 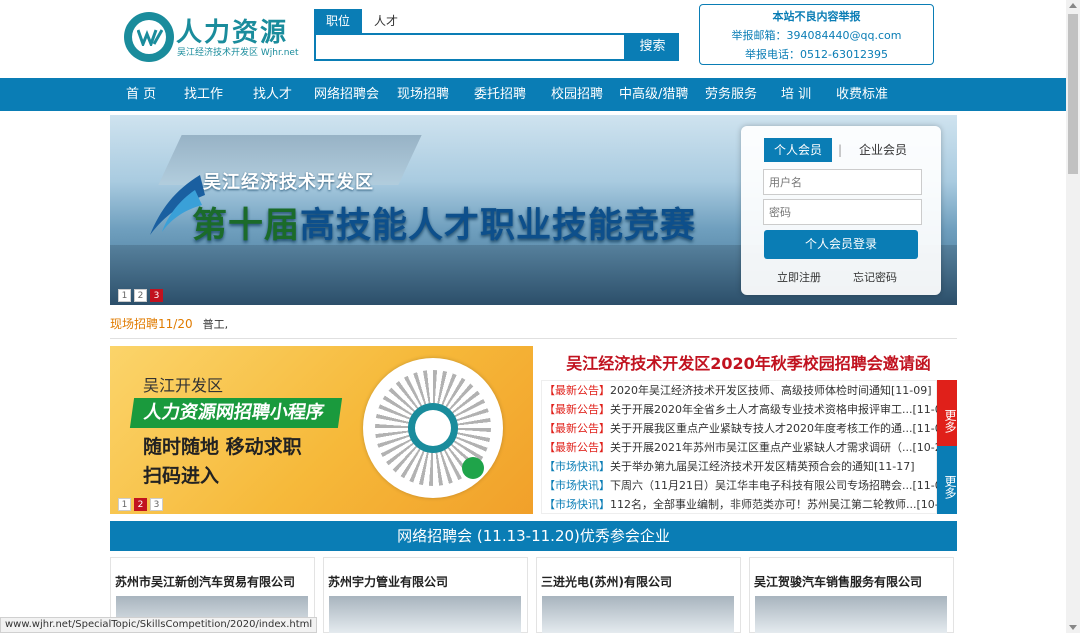 What do you see at coordinates (638, 595) in the screenshot?
I see `company-card: 三进光电(苏州)有限公司` at bounding box center [638, 595].